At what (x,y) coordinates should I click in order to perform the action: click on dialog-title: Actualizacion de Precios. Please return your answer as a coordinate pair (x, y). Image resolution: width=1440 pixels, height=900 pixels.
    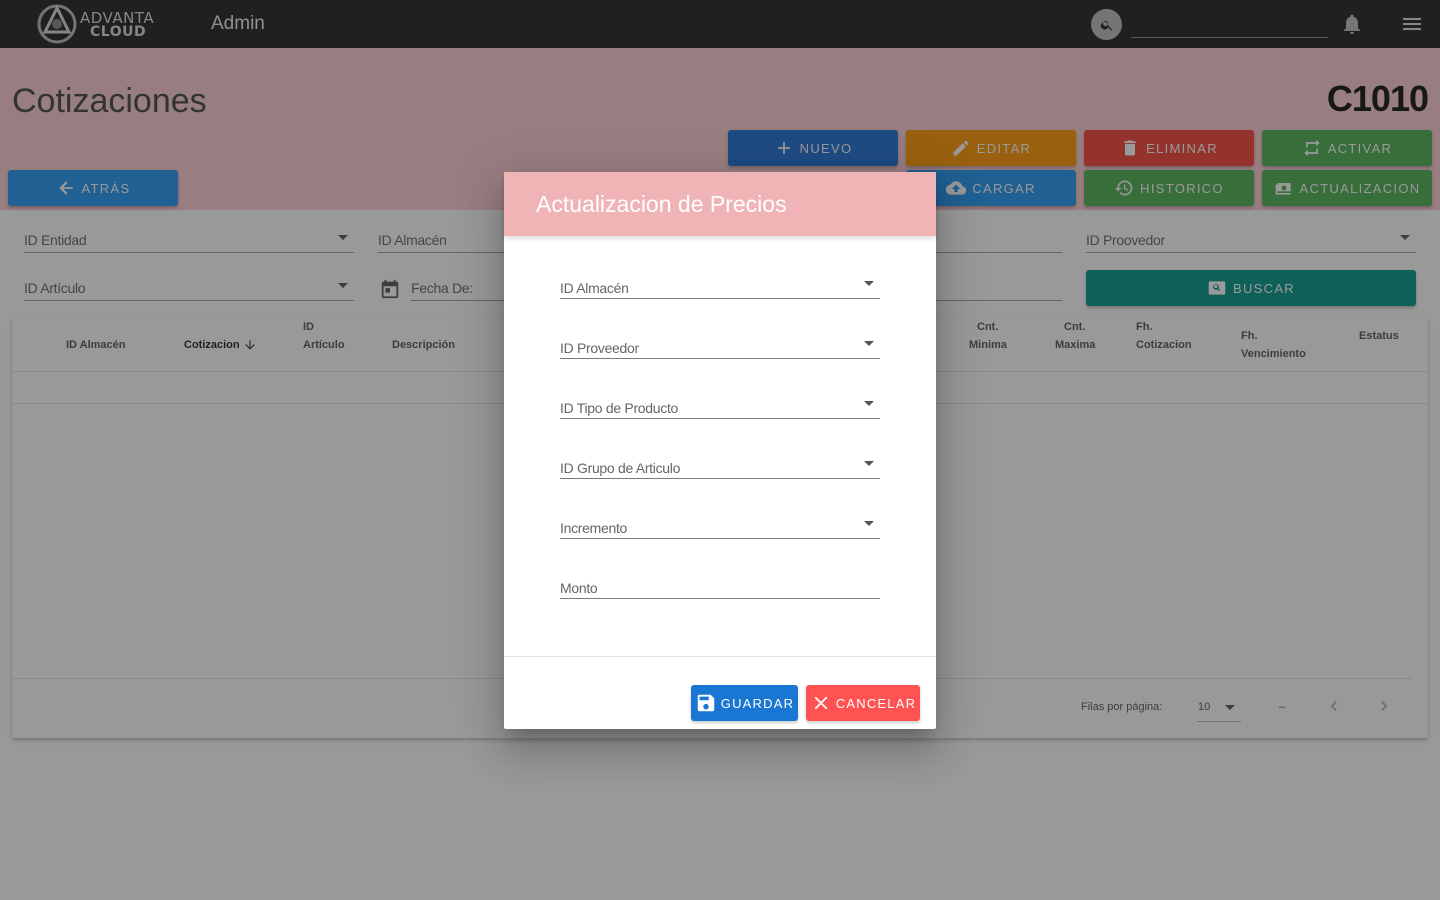
    Looking at the image, I should click on (661, 204).